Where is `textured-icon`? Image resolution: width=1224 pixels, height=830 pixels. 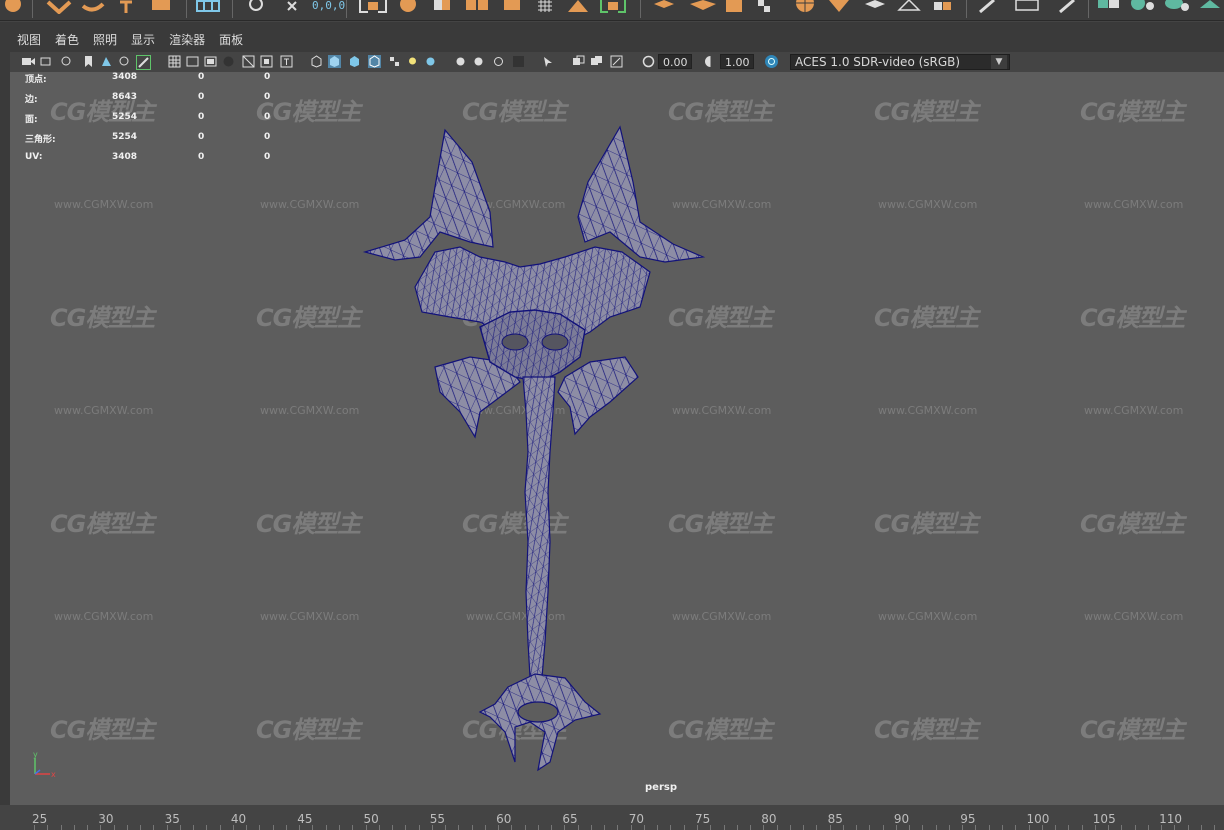 textured-icon is located at coordinates (394, 61).